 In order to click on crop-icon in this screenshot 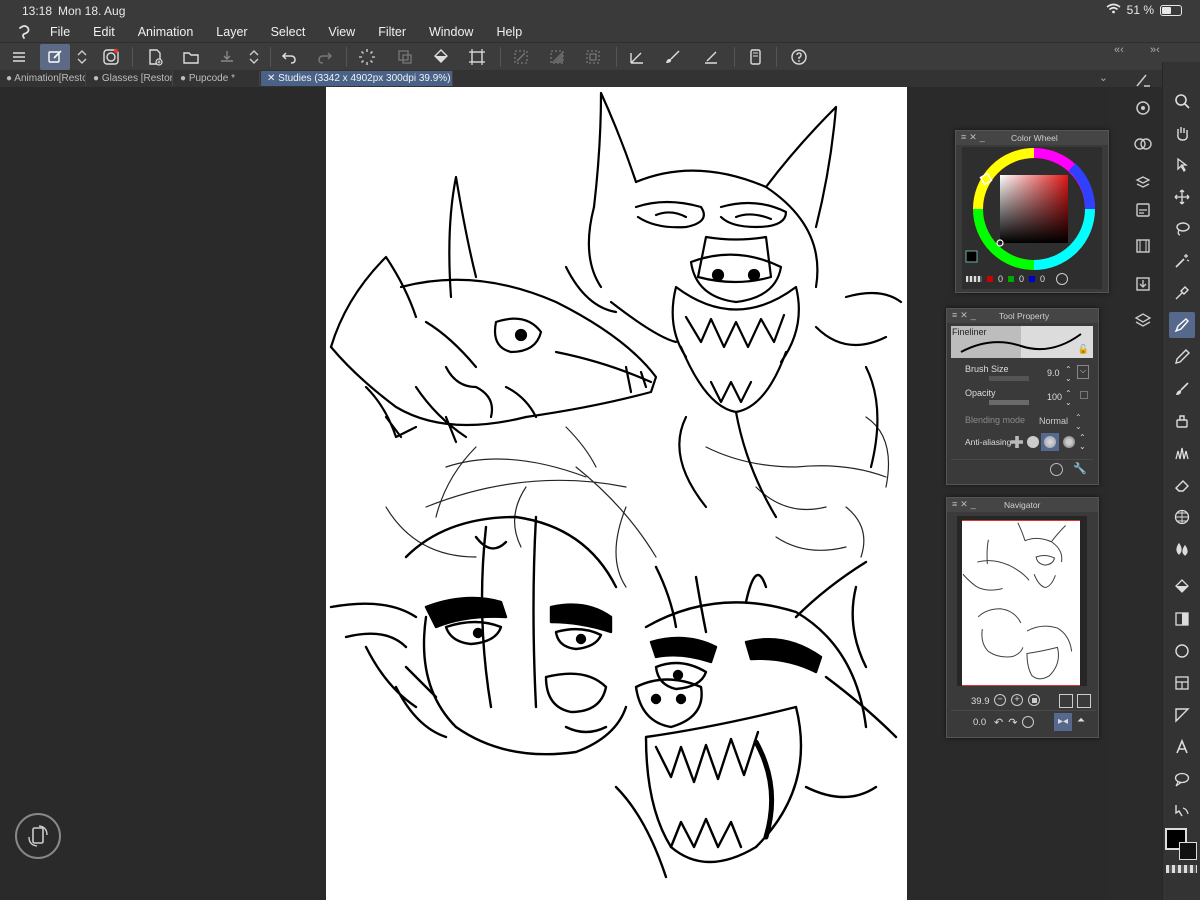, I will do `click(477, 57)`.